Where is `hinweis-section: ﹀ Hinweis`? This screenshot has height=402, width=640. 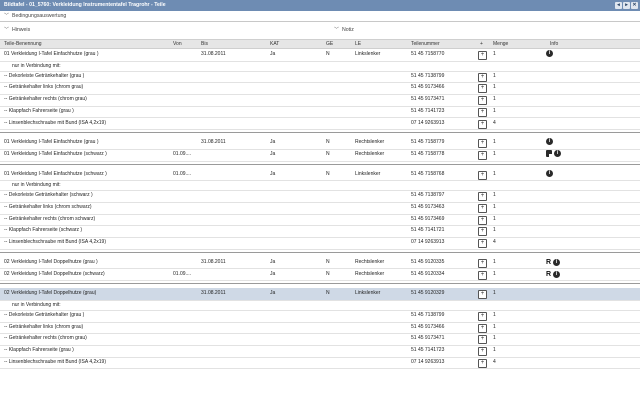 hinweis-section: ﹀ Hinweis is located at coordinates (17, 30).